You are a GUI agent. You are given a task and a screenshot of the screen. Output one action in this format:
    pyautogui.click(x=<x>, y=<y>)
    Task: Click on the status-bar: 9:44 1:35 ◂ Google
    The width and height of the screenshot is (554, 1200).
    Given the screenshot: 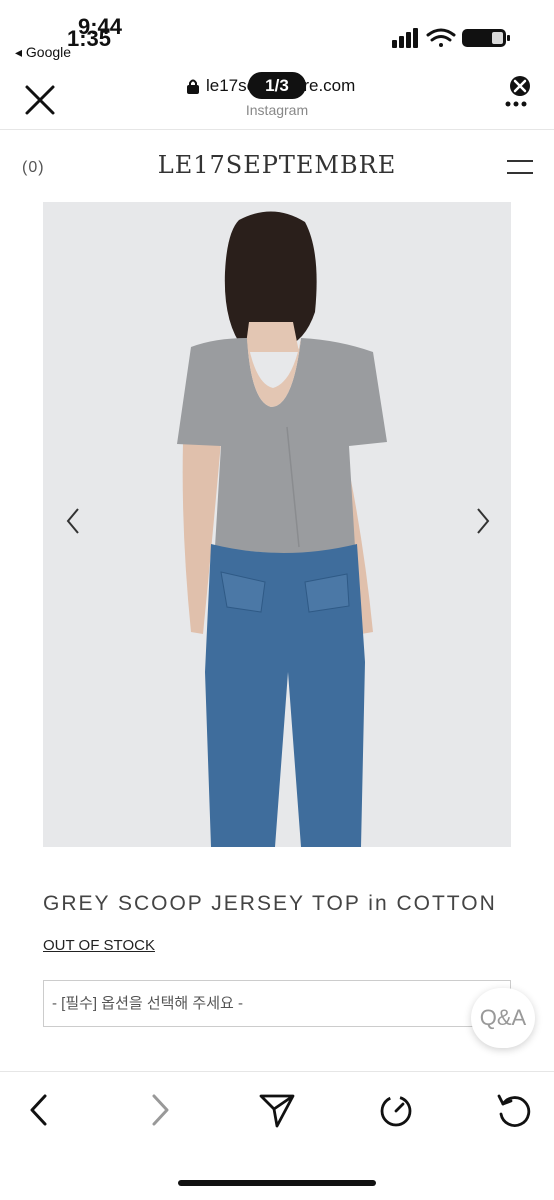 What is the action you would take?
    pyautogui.click(x=277, y=35)
    